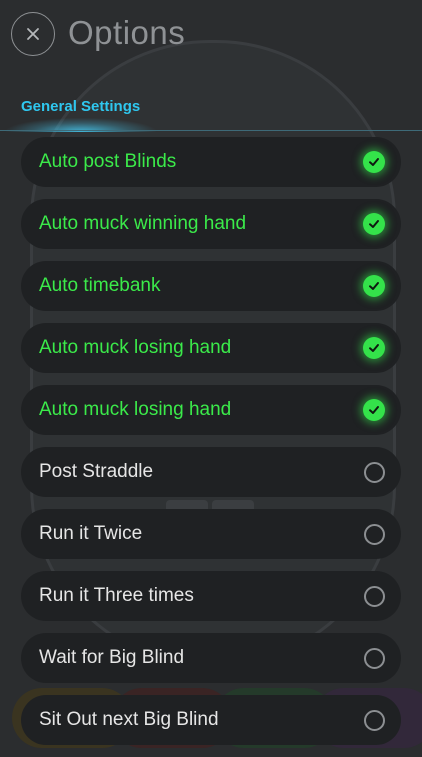 The height and width of the screenshot is (757, 422). I want to click on option-label: Auto muck winning hand, so click(143, 223).